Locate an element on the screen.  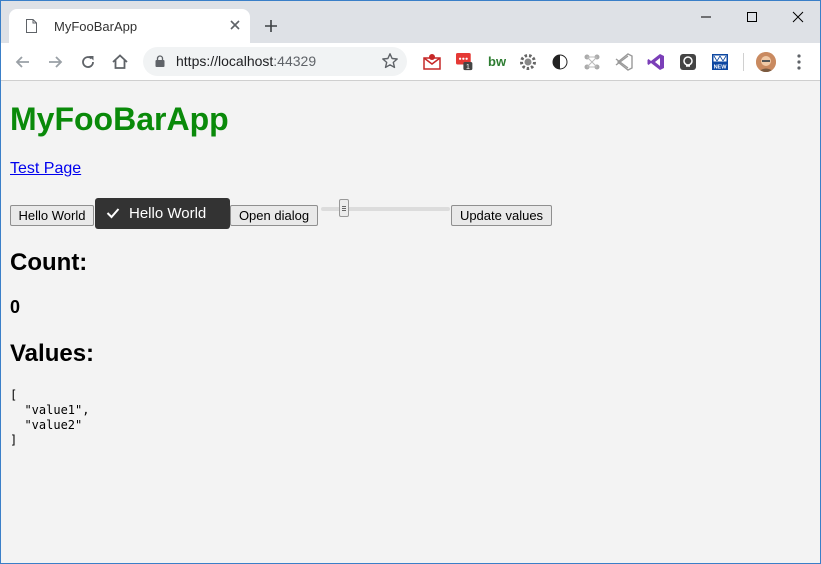
toolbar-divider is located at coordinates (743, 62).